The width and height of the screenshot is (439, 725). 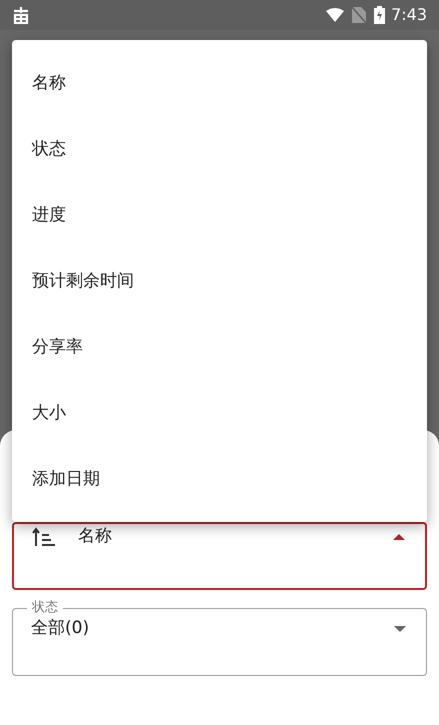 I want to click on menu-item: 预计剩余时间, so click(x=219, y=282).